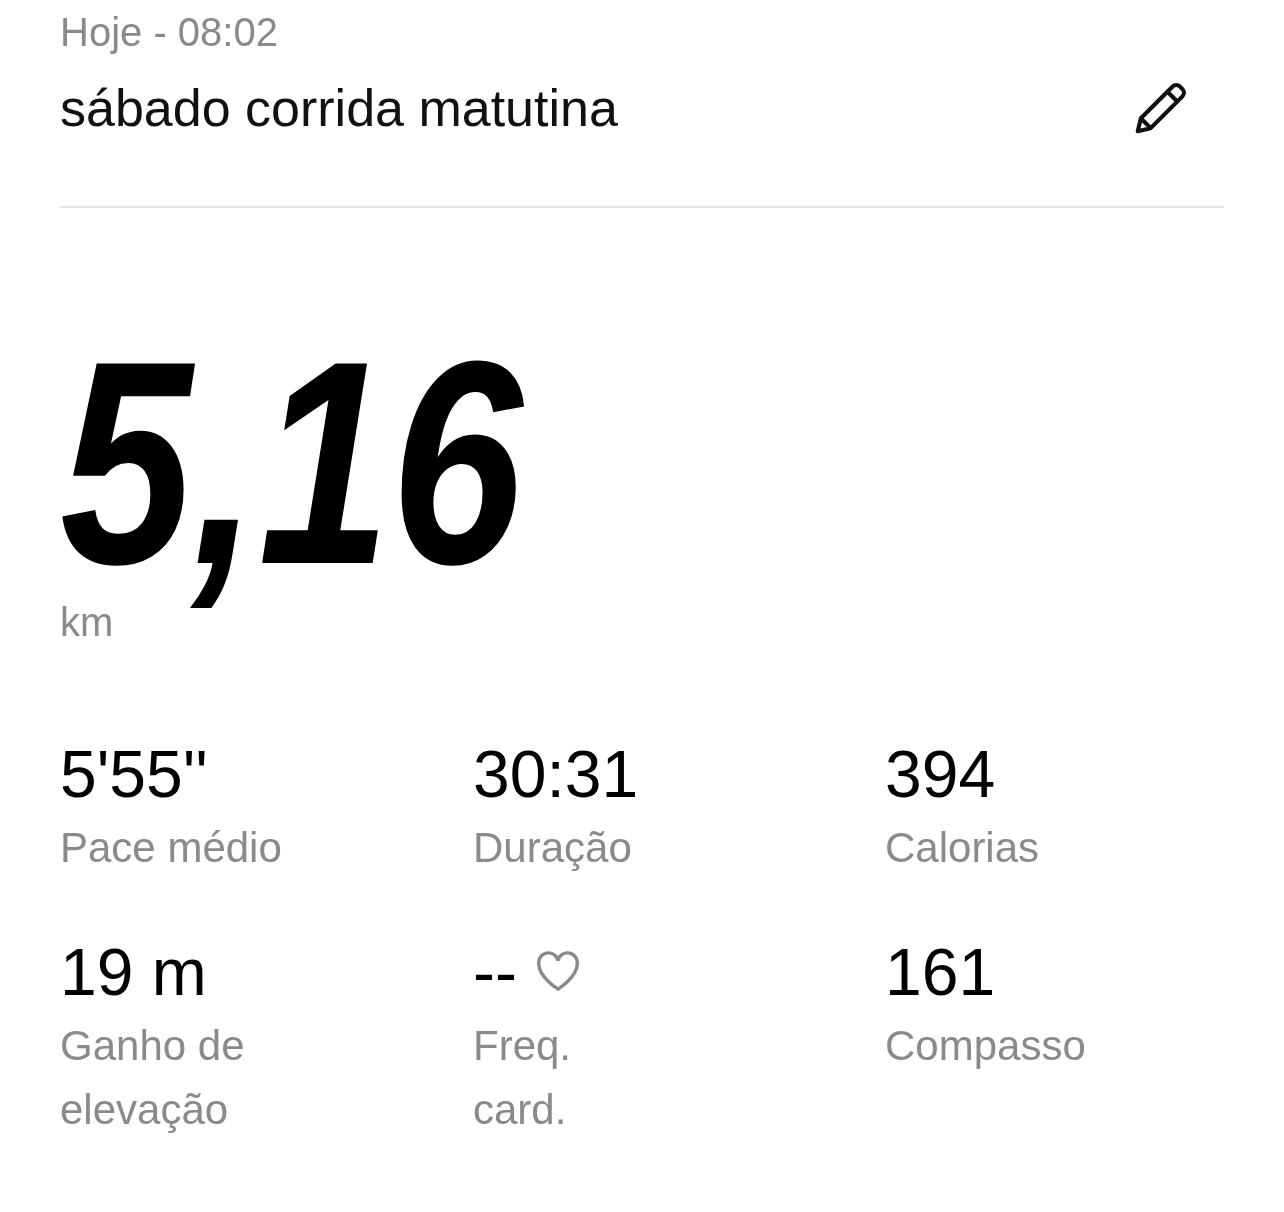  I want to click on heart-icon, so click(557, 972).